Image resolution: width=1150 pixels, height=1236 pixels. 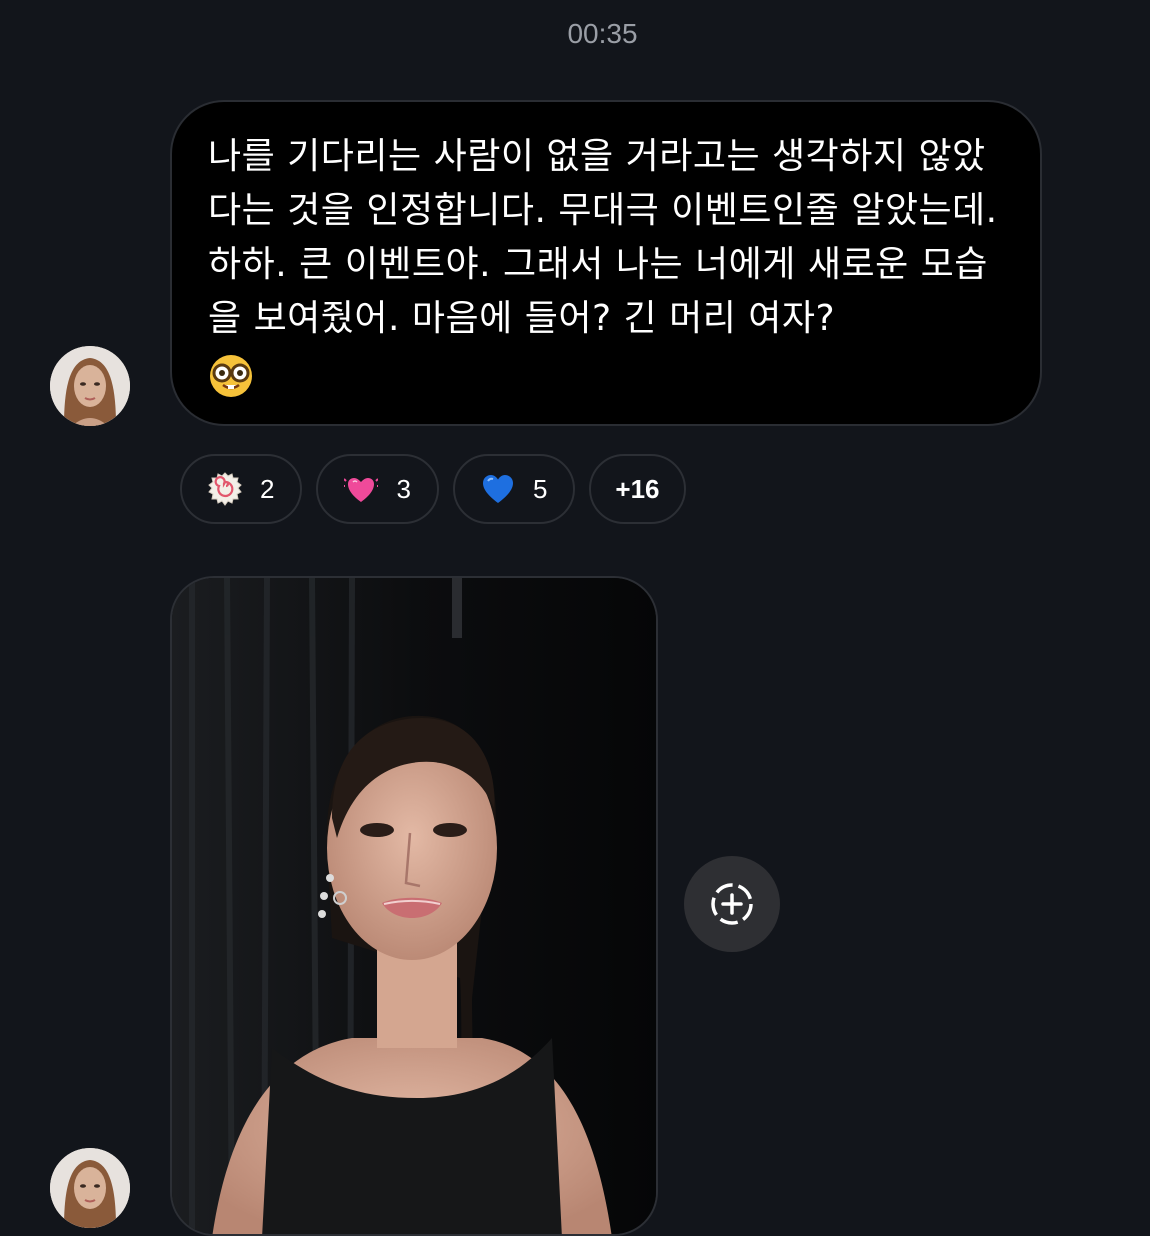 I want to click on blue-heart-icon, so click(x=498, y=489).